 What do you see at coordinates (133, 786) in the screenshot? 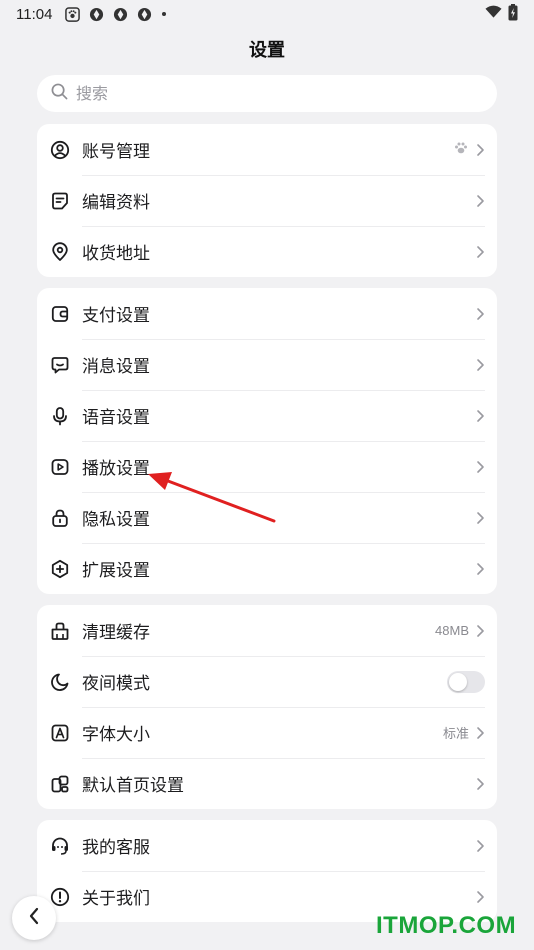
I see `settings-item-label: 默认首页设置` at bounding box center [133, 786].